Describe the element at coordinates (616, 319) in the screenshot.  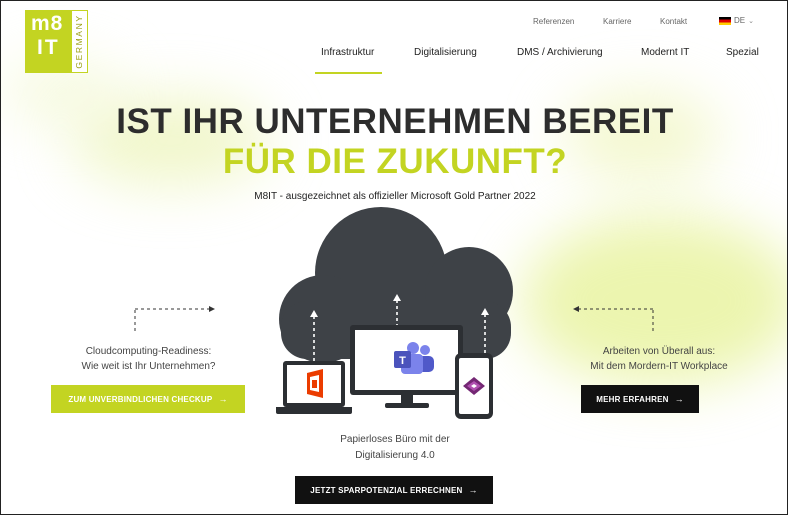
I see `dashed-arrow-right-icon` at that location.